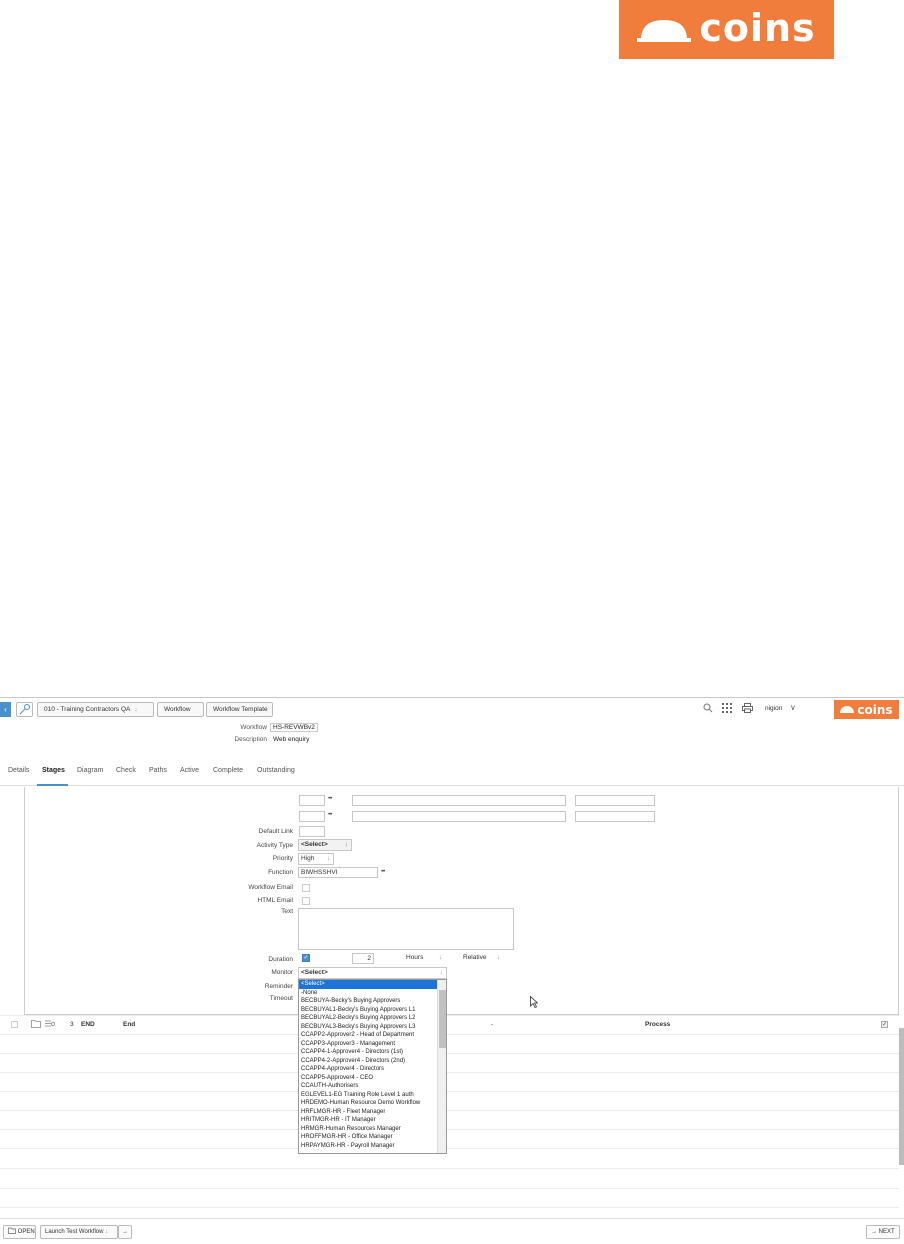  Describe the element at coordinates (239, 709) in the screenshot. I see `breadcrumb-template: Workflow Template` at that location.